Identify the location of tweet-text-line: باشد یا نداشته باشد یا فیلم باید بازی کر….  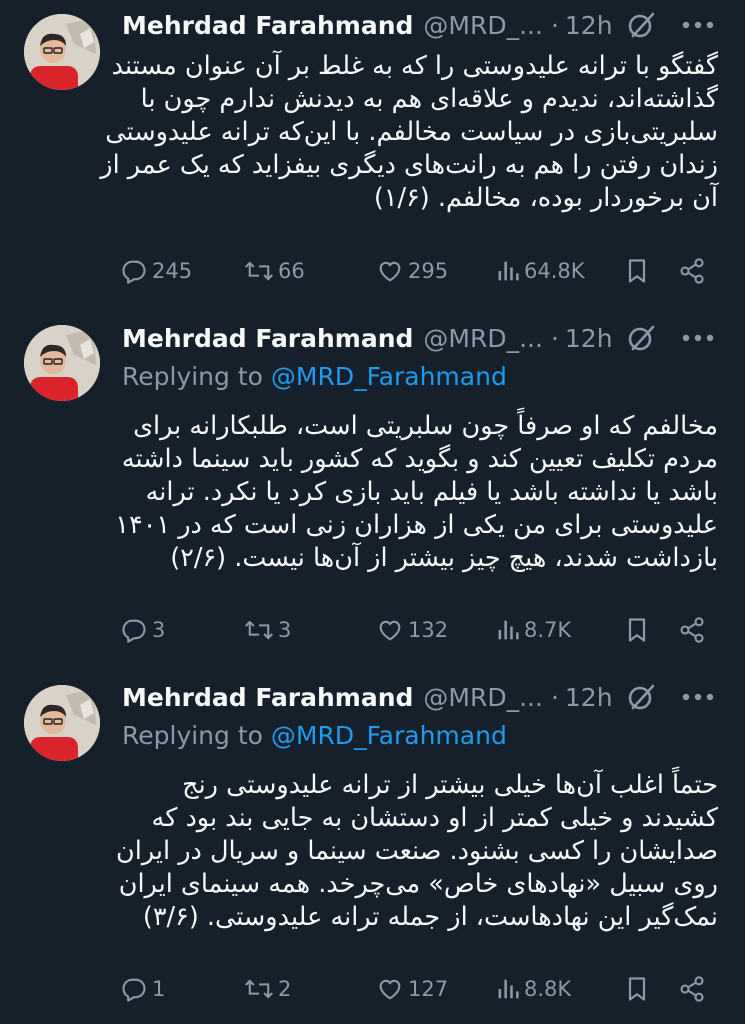
(431, 492).